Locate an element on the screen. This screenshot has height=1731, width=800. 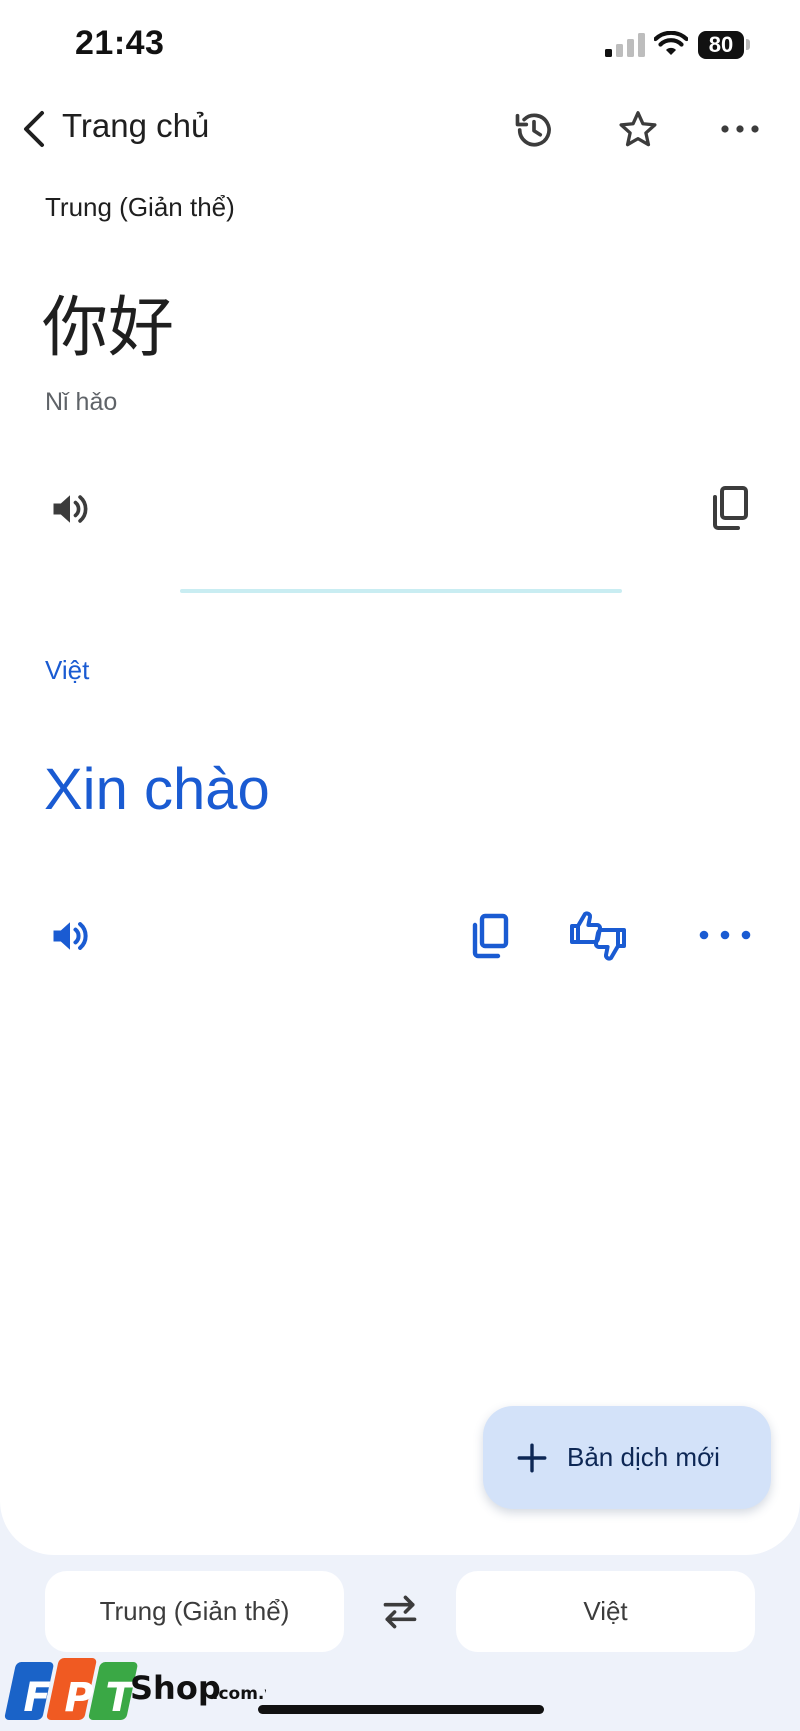
new-translation-button: Bản dịch mới is located at coordinates (627, 1457).